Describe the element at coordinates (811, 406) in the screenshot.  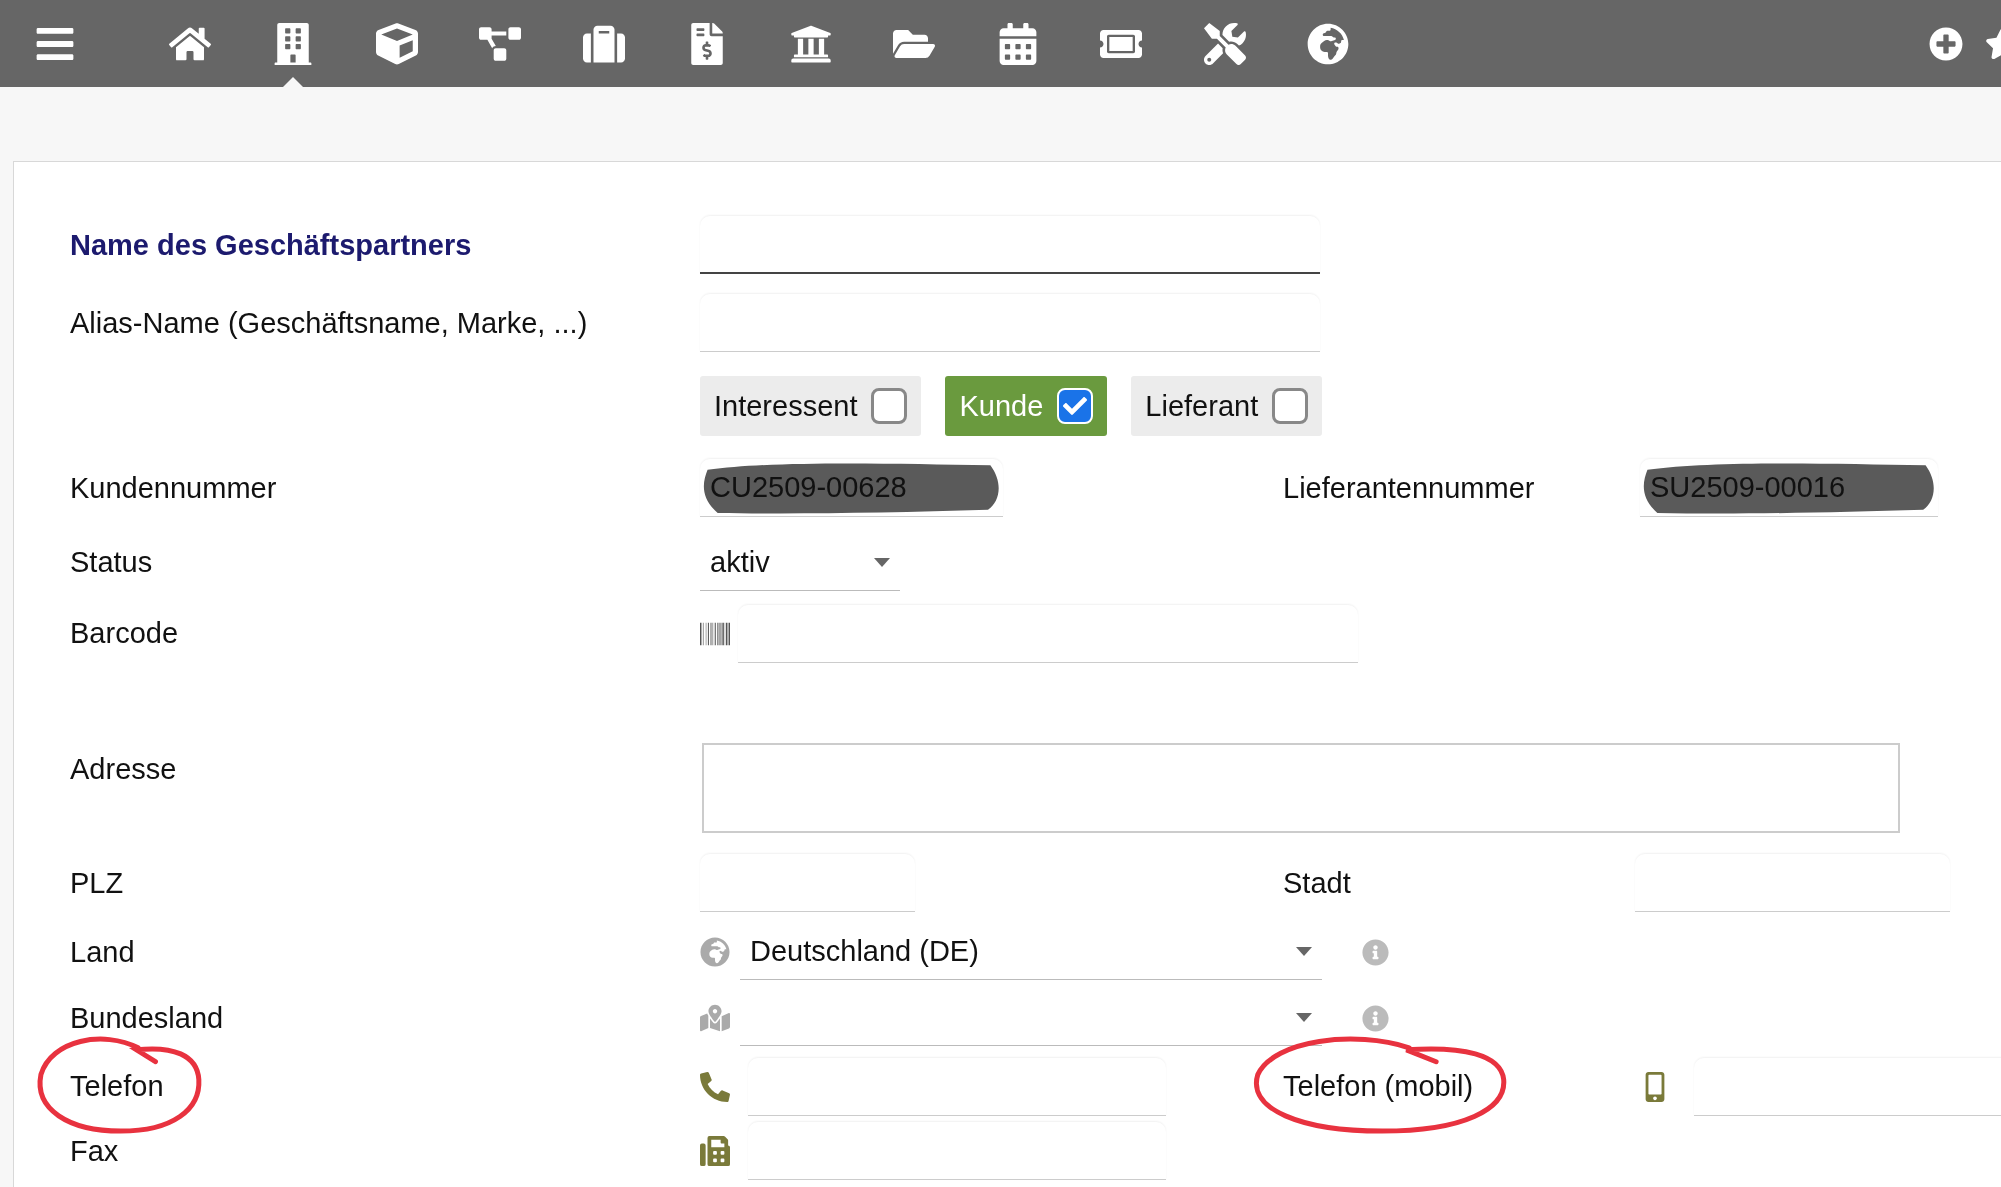
I see `type-checkbox: Interessent` at that location.